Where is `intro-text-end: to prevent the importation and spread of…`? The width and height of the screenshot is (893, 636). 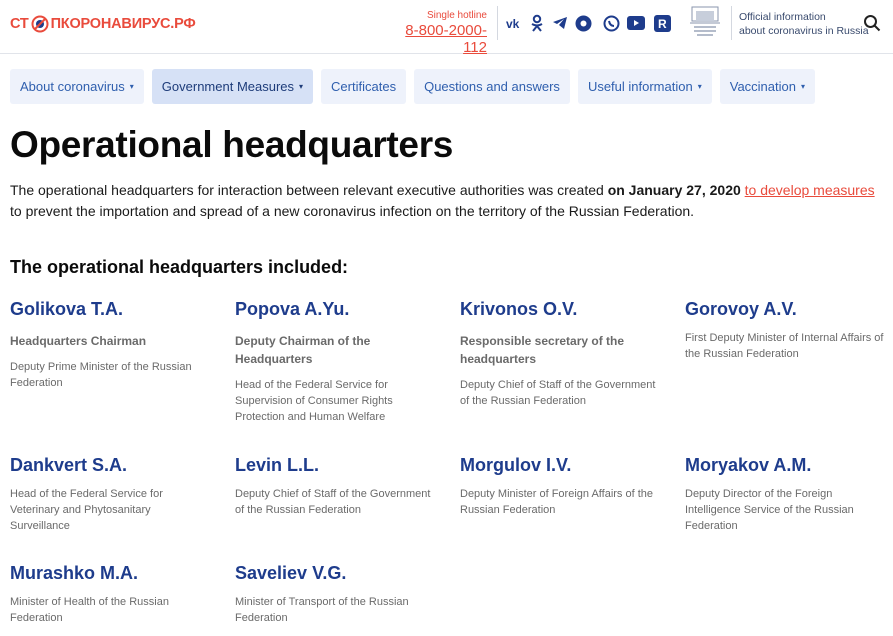
intro-text-end: to prevent the importation and spread of… is located at coordinates (352, 211).